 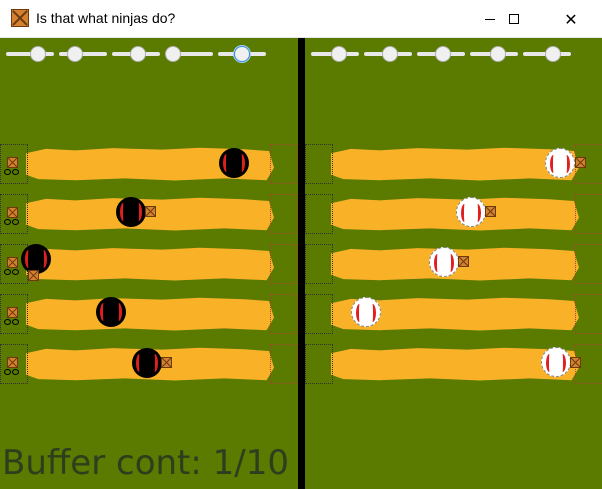 I want to click on close-button: ✕, so click(x=571, y=19).